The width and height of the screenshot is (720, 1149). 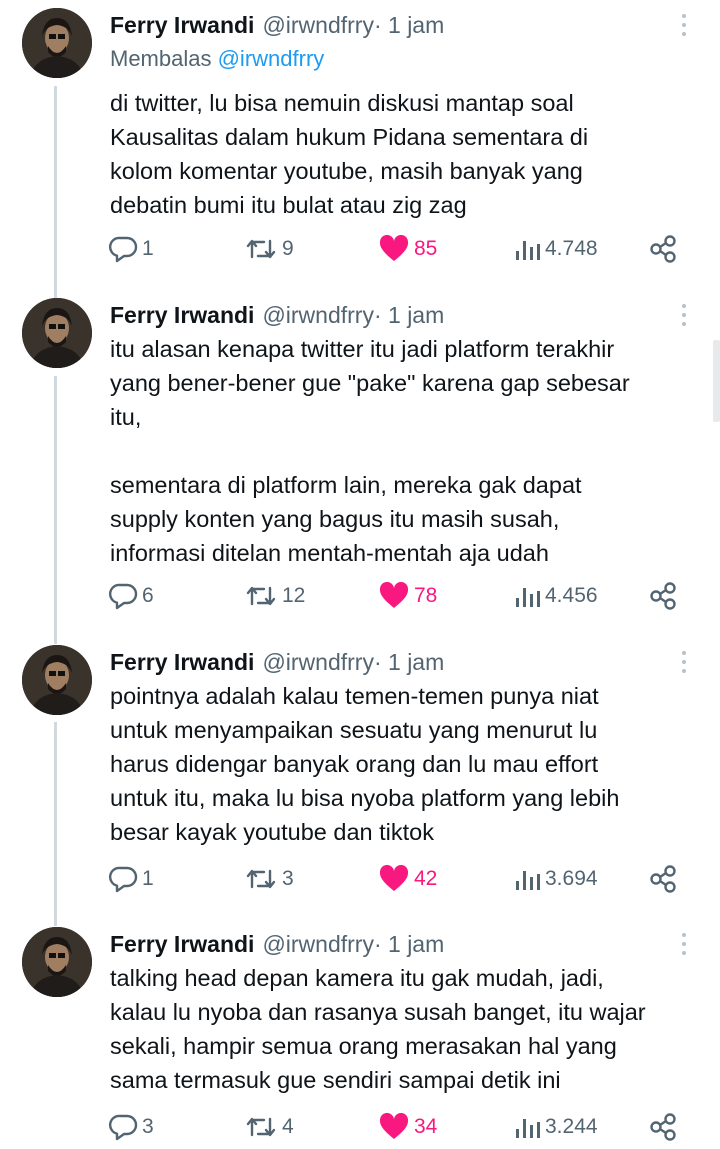 I want to click on replying-to-label: Membalas, so click(x=164, y=58).